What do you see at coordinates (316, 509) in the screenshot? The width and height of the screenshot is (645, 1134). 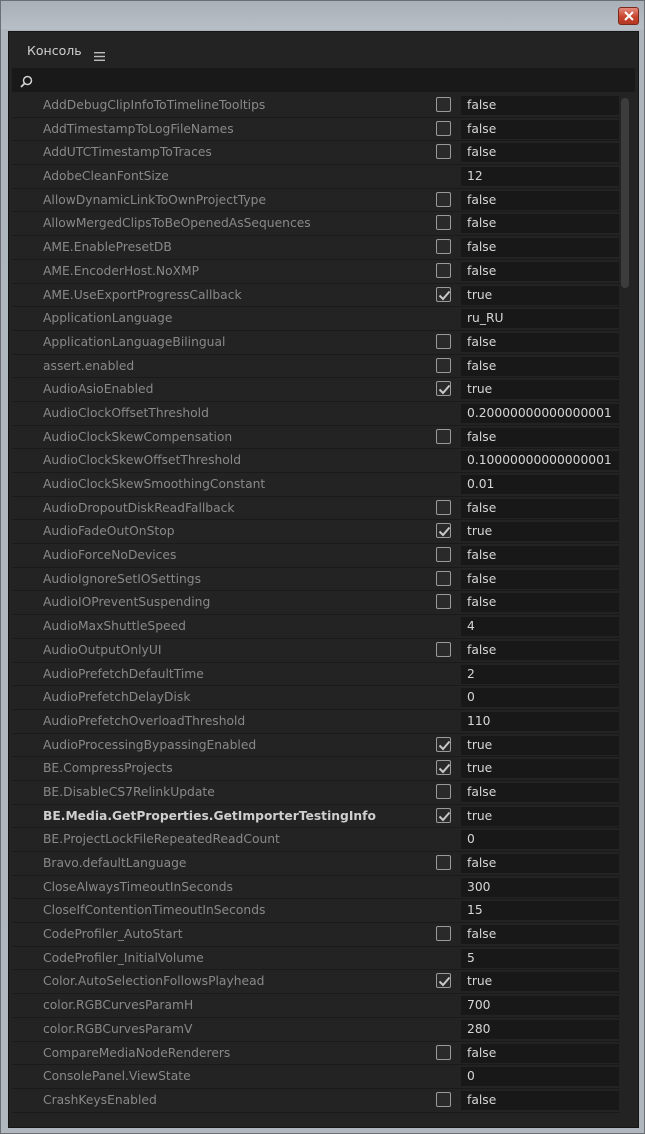 I see `table-row: AudioDropoutDiskReadFallback false` at bounding box center [316, 509].